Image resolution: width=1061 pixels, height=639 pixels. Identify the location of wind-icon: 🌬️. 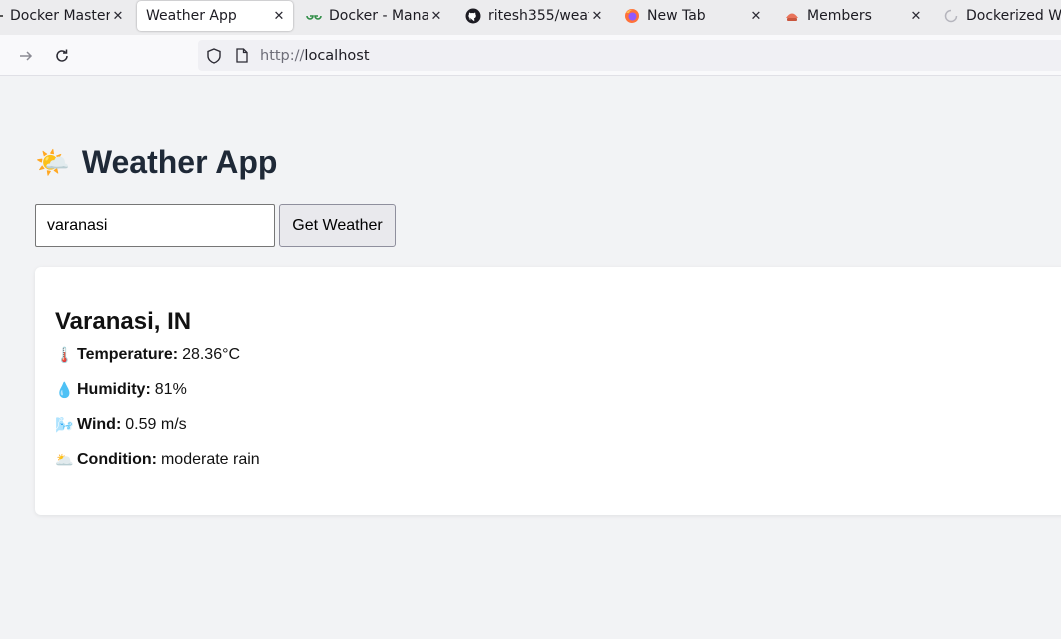
(64, 425).